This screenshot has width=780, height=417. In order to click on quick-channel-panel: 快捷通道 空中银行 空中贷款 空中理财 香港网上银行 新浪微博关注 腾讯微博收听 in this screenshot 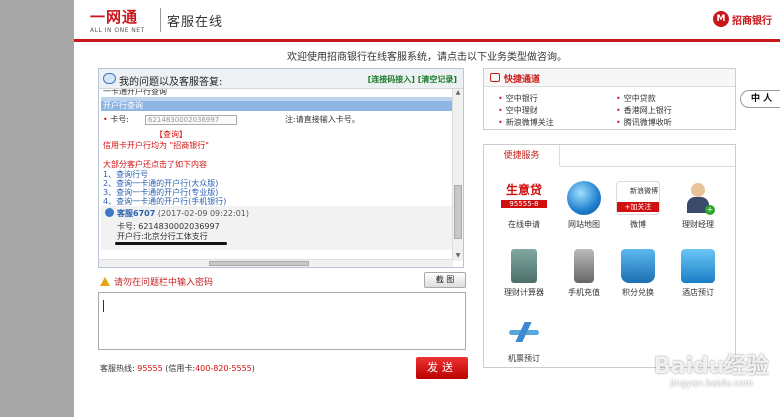, I will do `click(609, 99)`.